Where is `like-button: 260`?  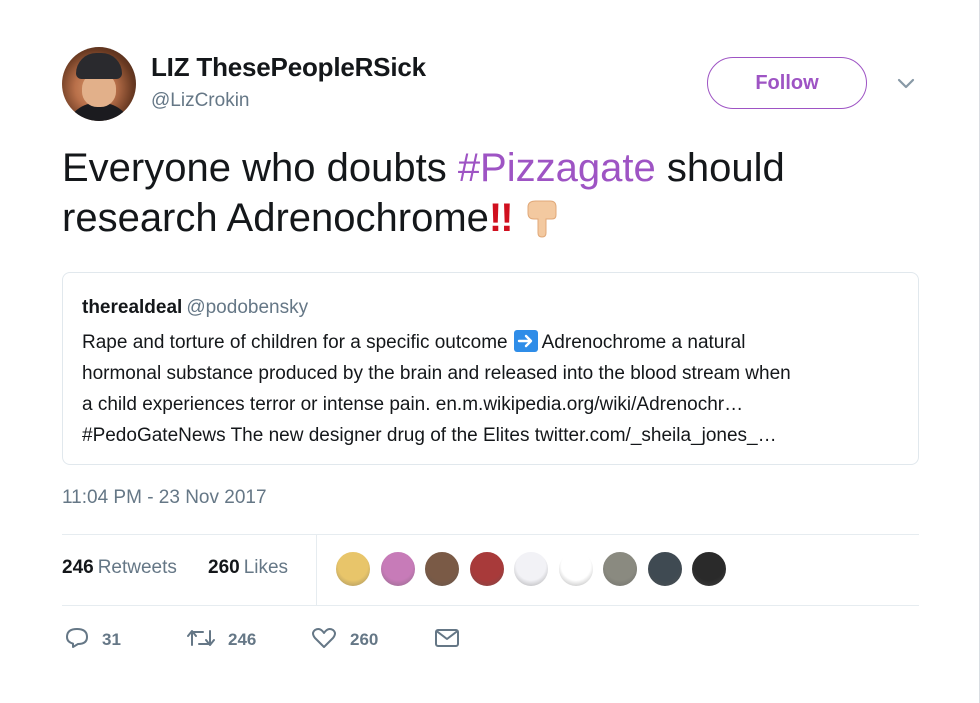 like-button: 260 is located at coordinates (344, 640).